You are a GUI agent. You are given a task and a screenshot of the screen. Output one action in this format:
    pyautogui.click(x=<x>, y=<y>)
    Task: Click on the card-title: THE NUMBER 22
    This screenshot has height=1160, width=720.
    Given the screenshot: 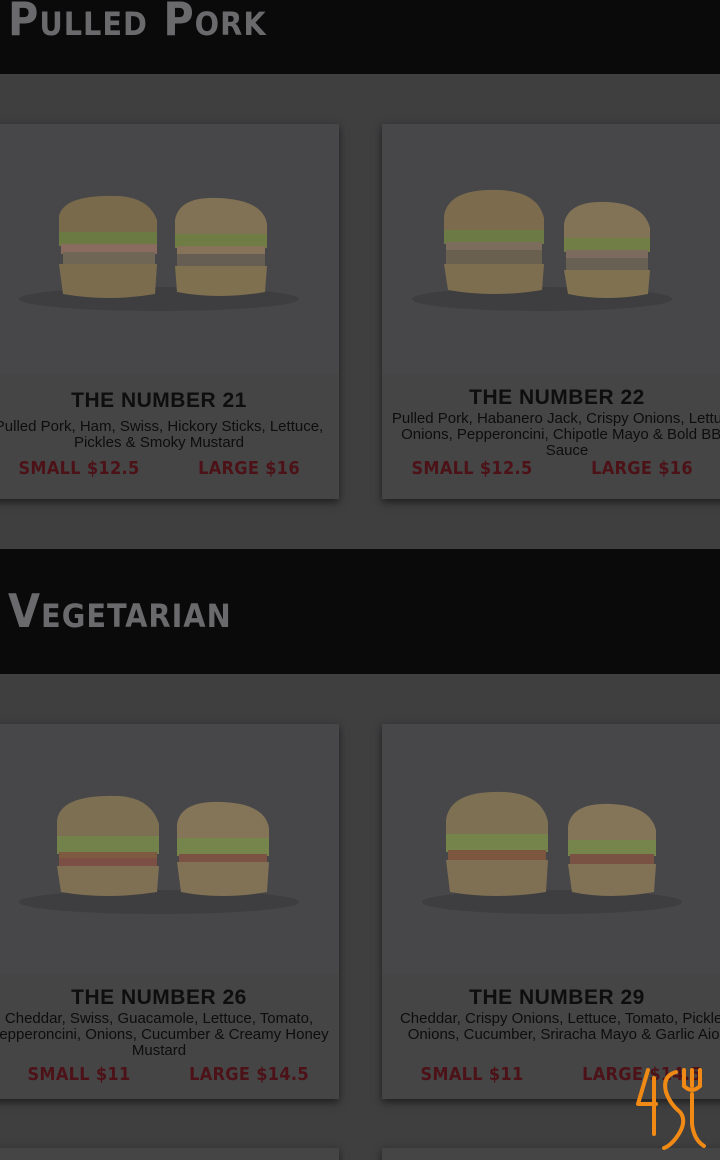 What is the action you would take?
    pyautogui.click(x=557, y=397)
    